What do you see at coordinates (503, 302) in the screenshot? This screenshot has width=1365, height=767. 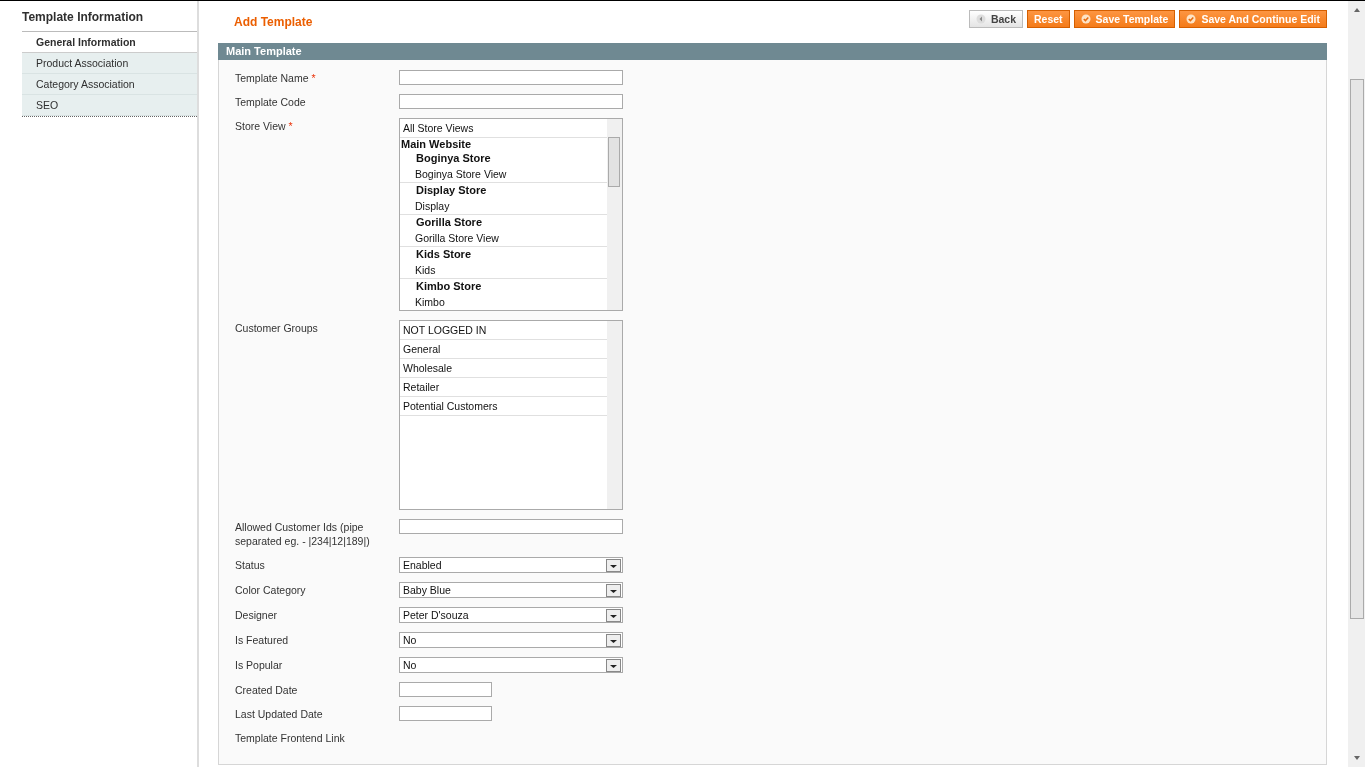 I see `list-option: Kimbo` at bounding box center [503, 302].